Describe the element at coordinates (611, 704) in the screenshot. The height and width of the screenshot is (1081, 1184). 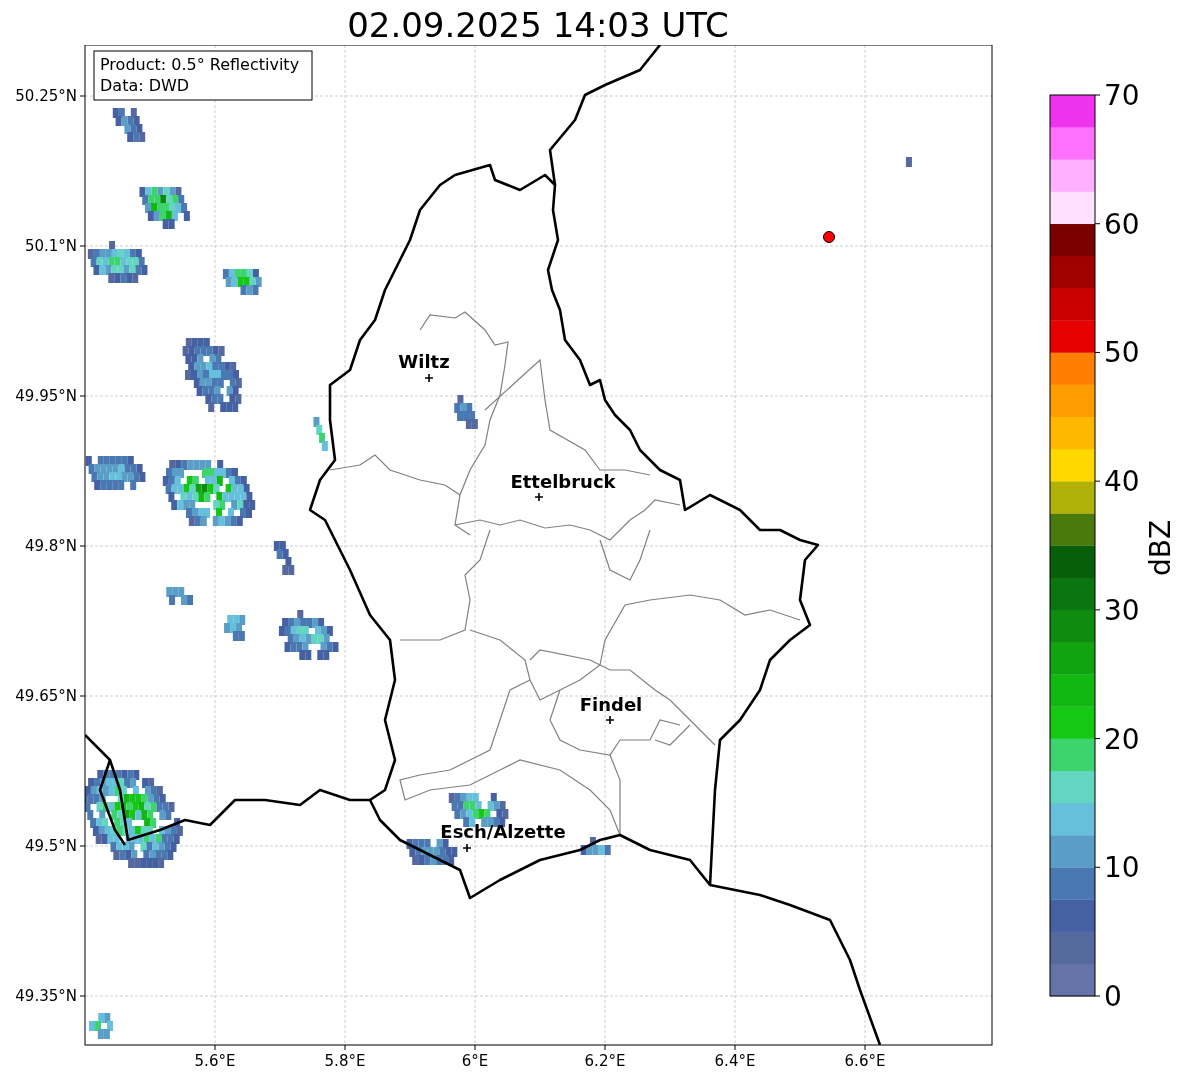
I see `city-label: Findel` at that location.